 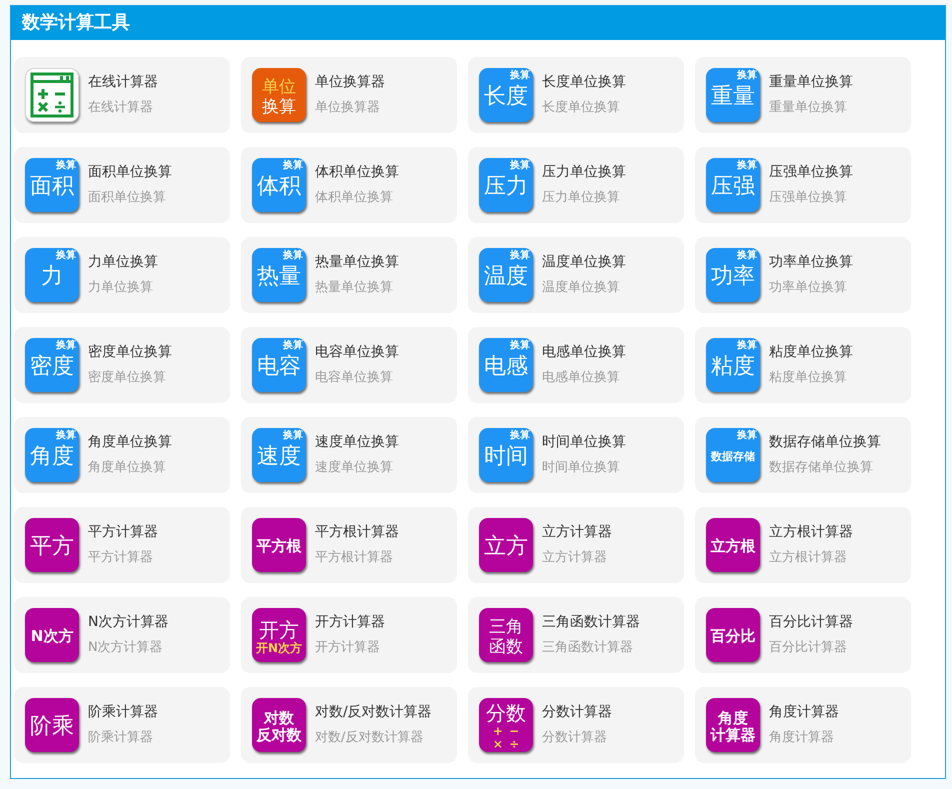 I want to click on tile-text: 百分比, so click(x=733, y=636).